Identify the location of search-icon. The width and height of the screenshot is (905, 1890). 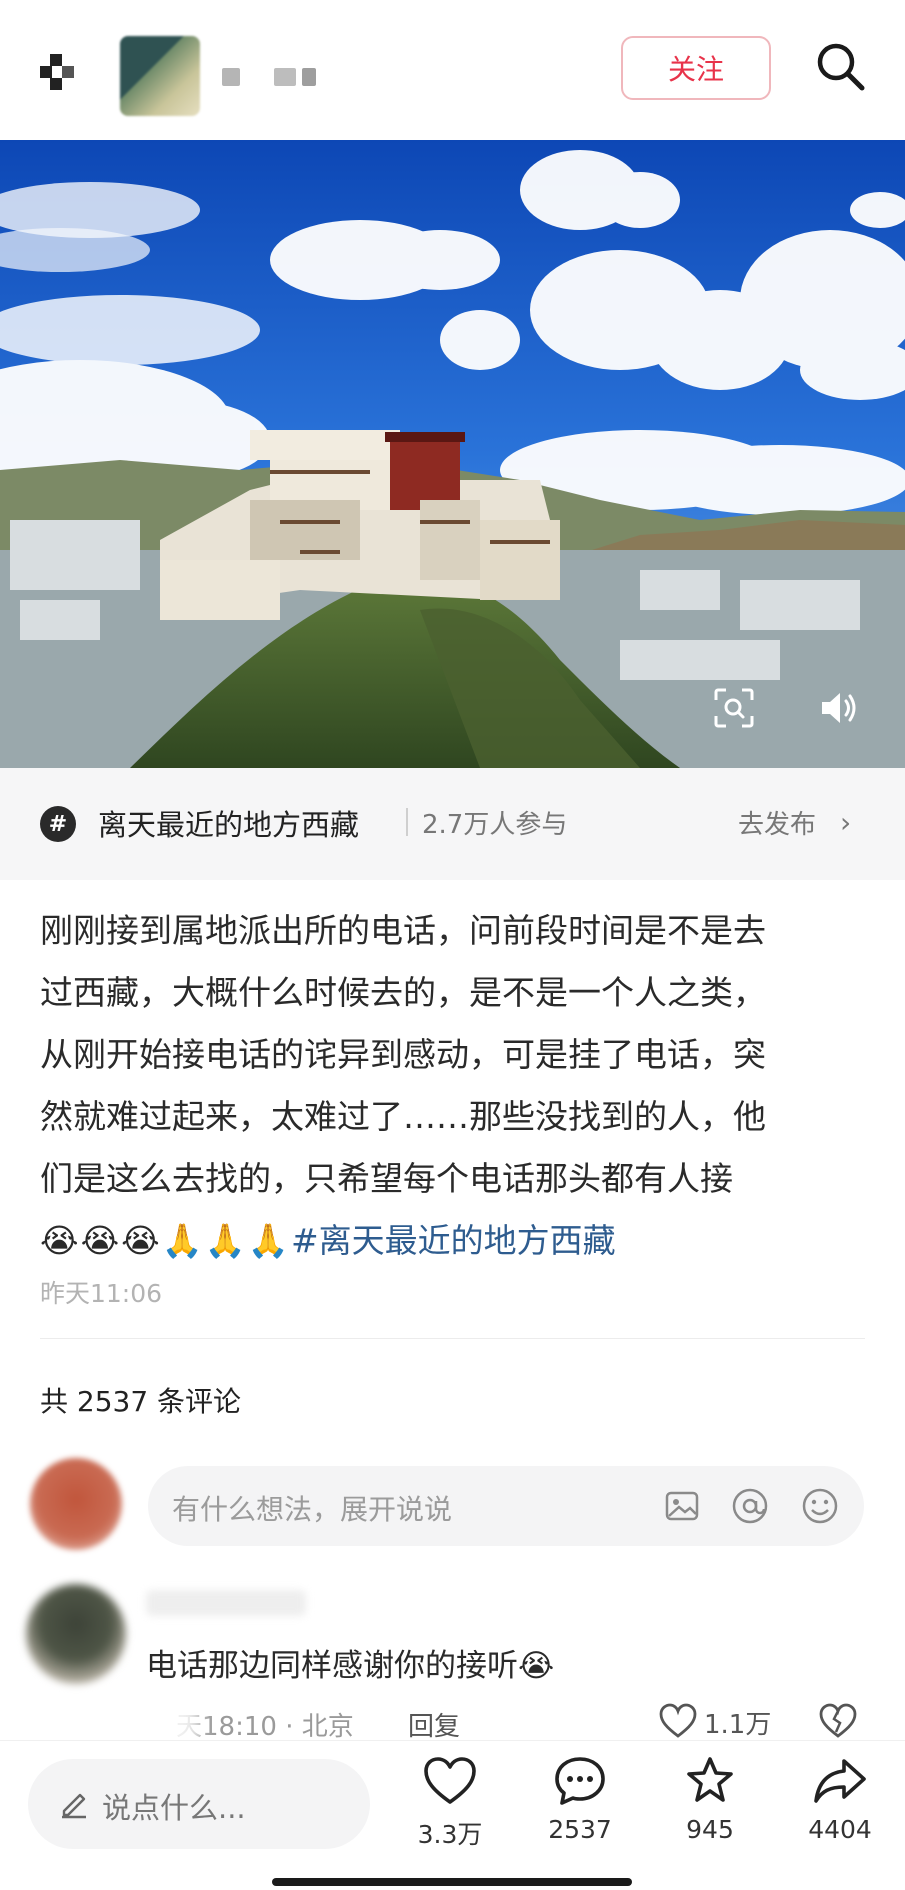
(840, 66).